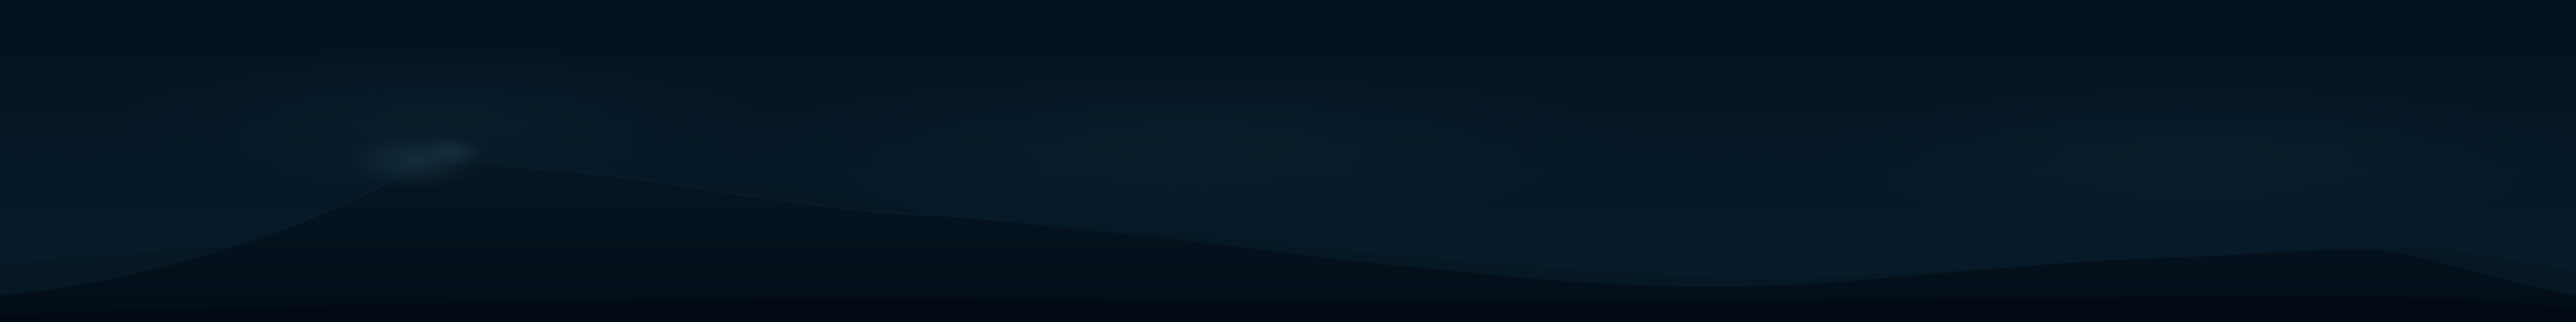  I want to click on sky-haze-right, so click(2200, 157).